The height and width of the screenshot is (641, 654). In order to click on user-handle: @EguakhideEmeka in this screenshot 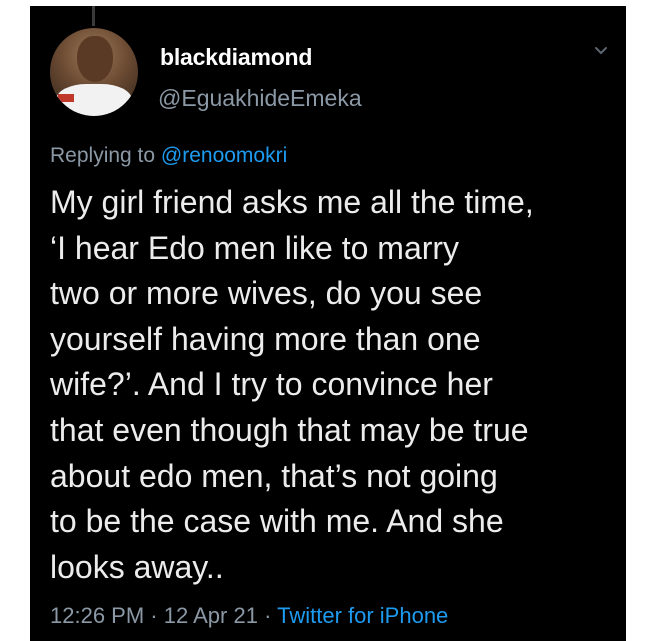, I will do `click(260, 98)`.